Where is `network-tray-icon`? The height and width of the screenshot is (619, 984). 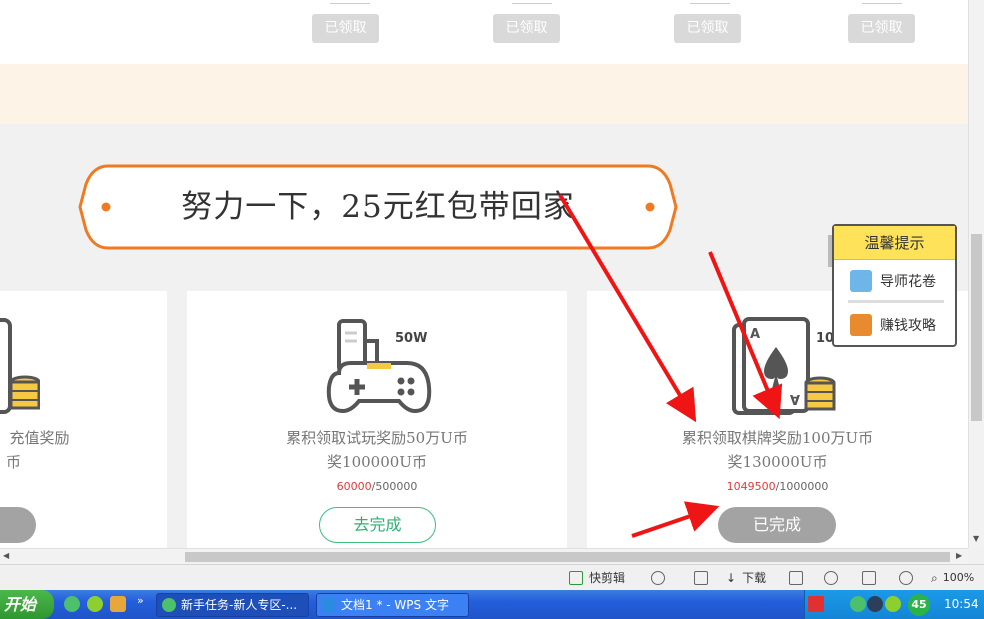 network-tray-icon is located at coordinates (875, 604).